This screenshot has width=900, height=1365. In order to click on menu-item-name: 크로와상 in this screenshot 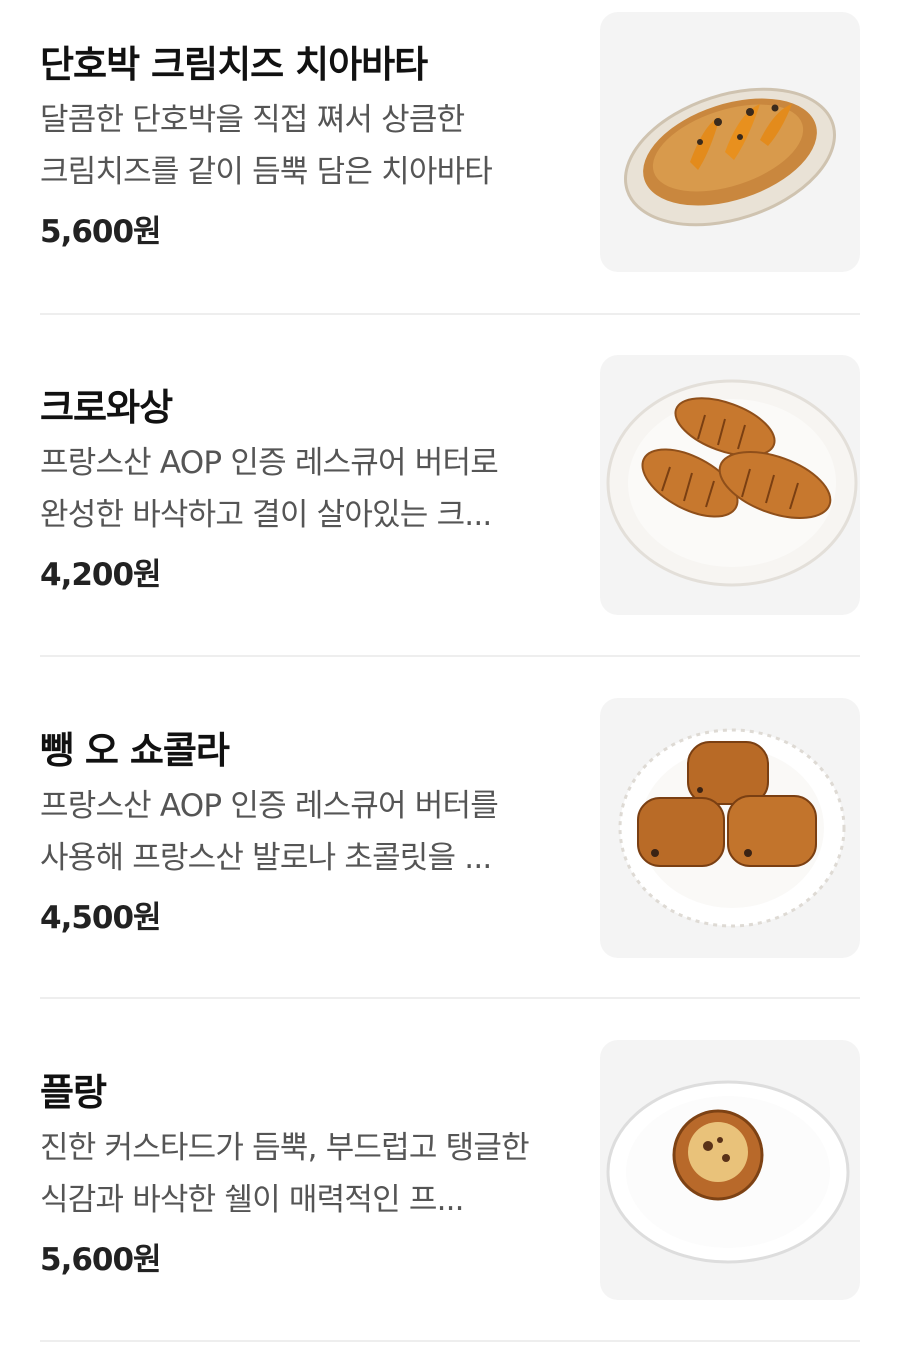, I will do `click(106, 407)`.